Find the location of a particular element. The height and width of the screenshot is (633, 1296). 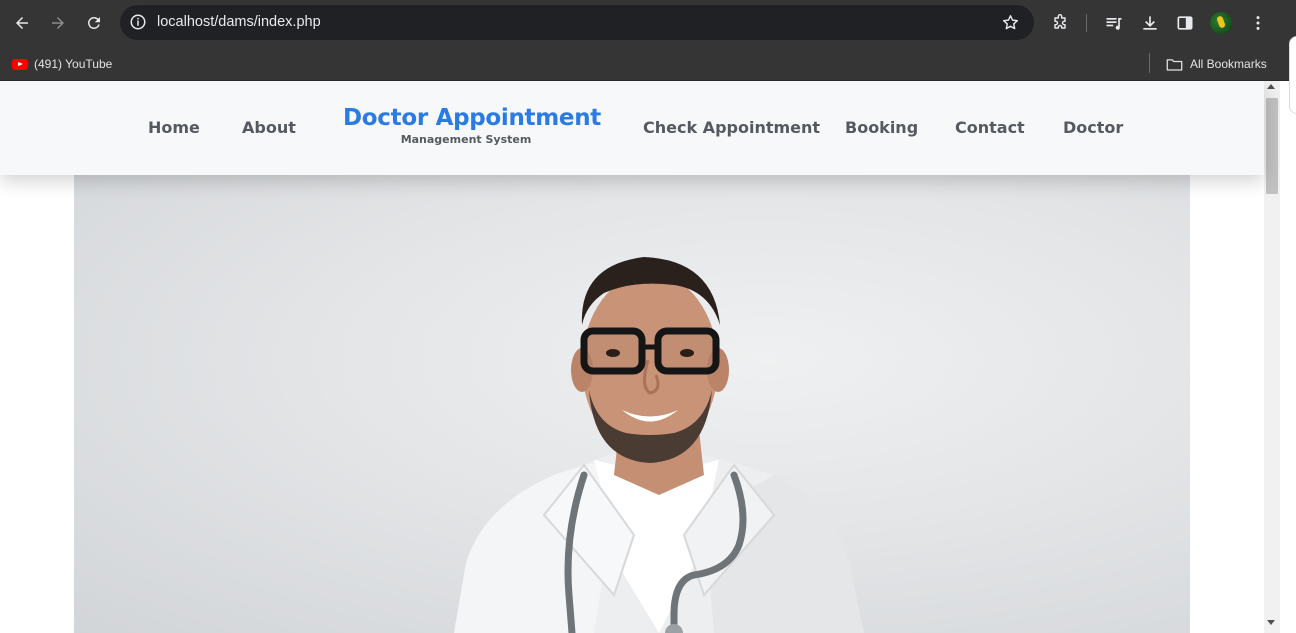

url-host: localhost is located at coordinates (186, 22).